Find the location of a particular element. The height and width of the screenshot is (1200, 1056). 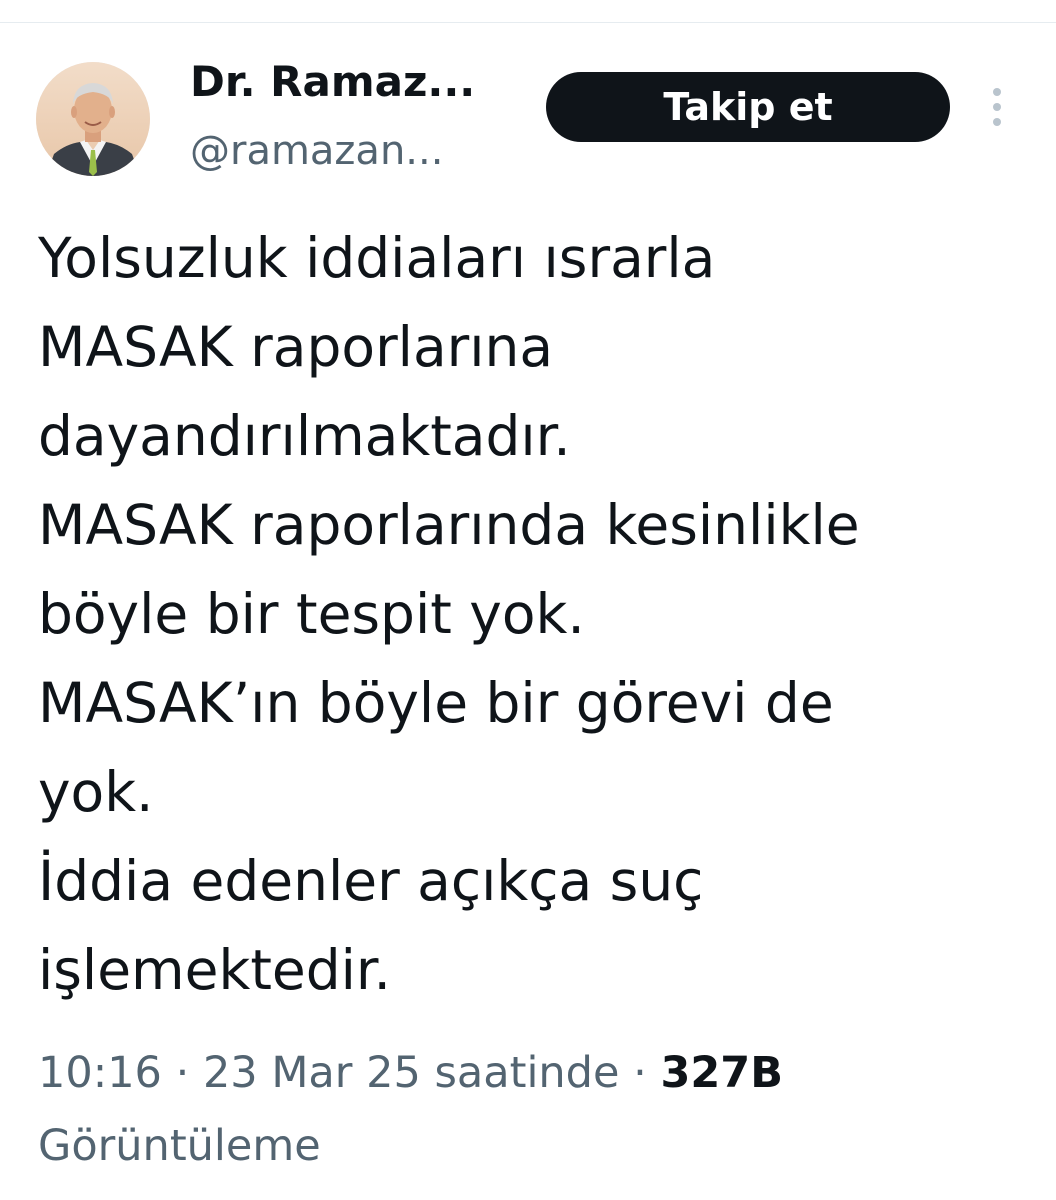

tweet-time: 10:16 is located at coordinates (100, 1073).